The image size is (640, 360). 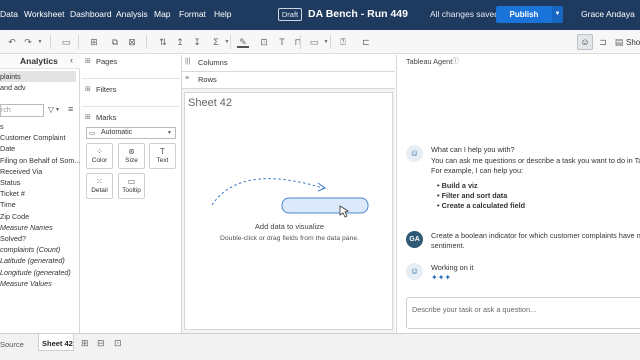 What do you see at coordinates (99, 160) in the screenshot?
I see `color-button-label: Color` at bounding box center [99, 160].